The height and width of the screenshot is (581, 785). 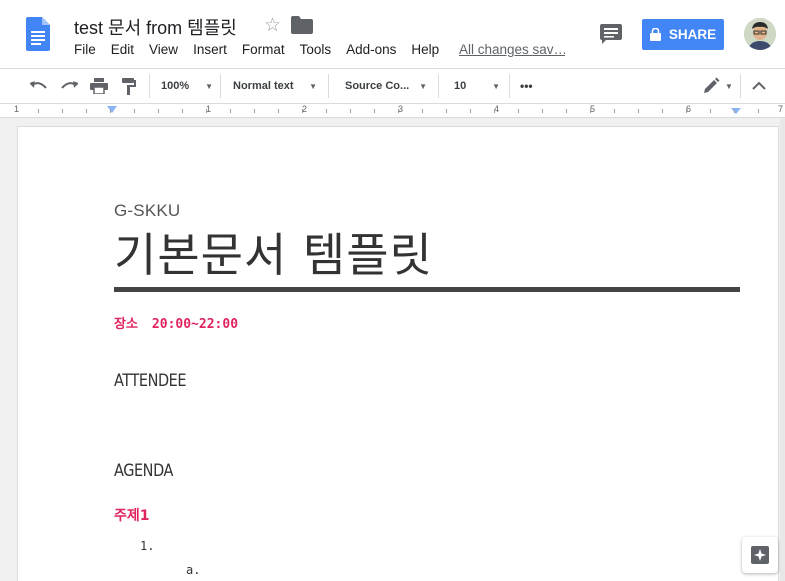 I want to click on redo-button, so click(x=69, y=86).